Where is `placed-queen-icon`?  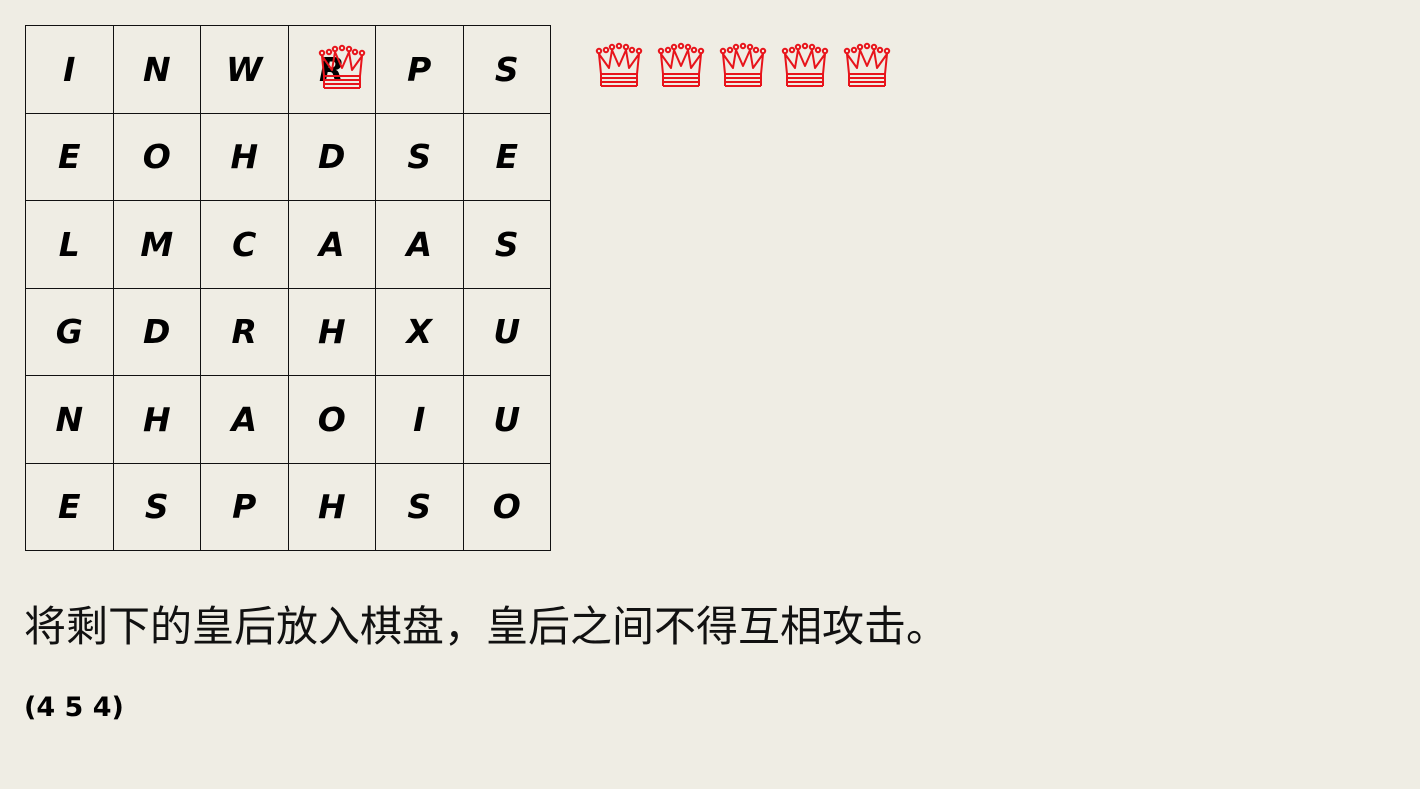
placed-queen-icon is located at coordinates (342, 68).